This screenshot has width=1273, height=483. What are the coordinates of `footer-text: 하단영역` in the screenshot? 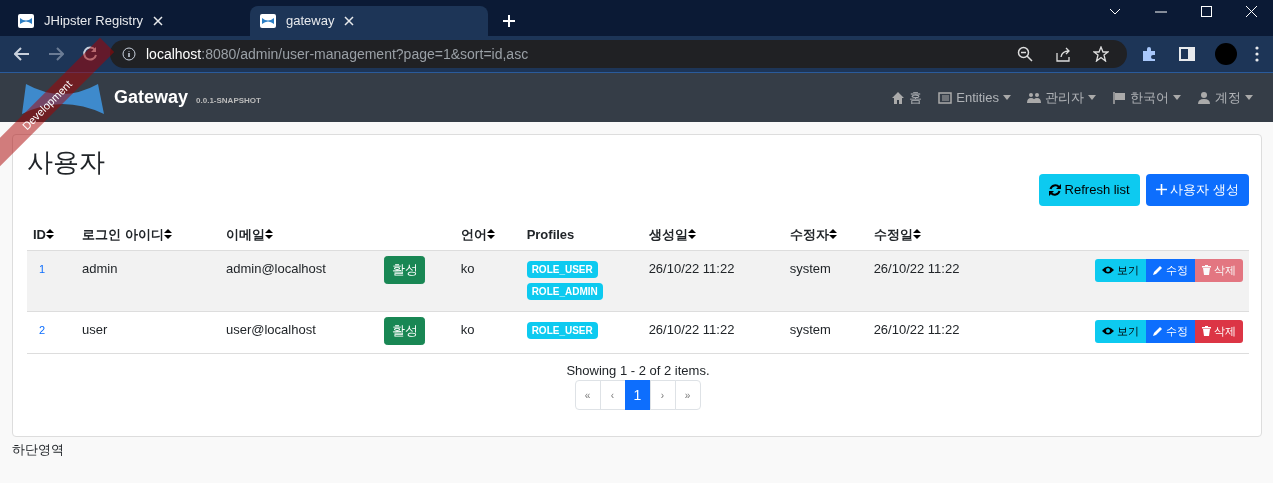 It's located at (38, 450).